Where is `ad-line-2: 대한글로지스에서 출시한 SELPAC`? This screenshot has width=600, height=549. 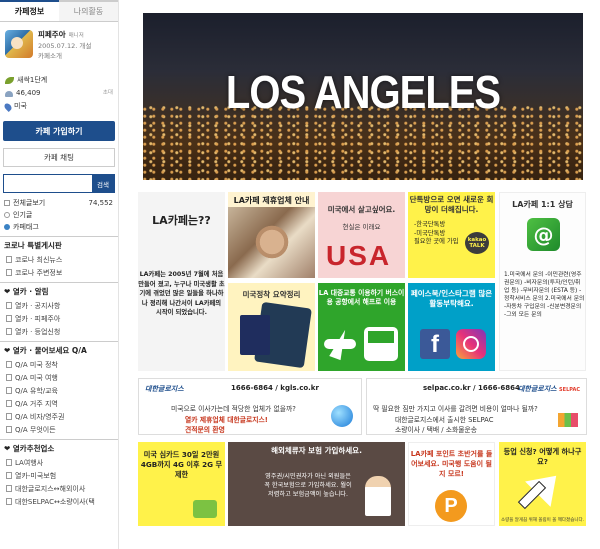
ad-line-2: 대한글로지스에서 출시한 SELPAC is located at coordinates (444, 420).